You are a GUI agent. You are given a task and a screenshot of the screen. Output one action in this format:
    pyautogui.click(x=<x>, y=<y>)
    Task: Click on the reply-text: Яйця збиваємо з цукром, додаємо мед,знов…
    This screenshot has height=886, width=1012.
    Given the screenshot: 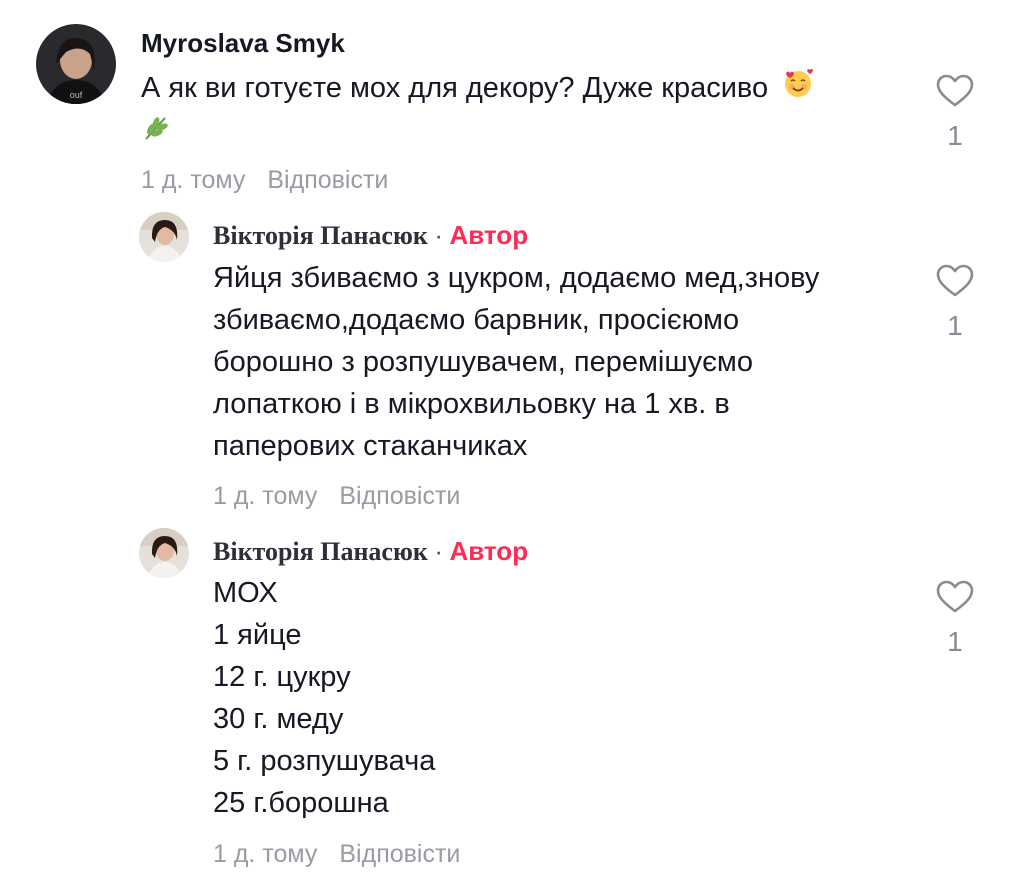 What is the action you would take?
    pyautogui.click(x=516, y=362)
    